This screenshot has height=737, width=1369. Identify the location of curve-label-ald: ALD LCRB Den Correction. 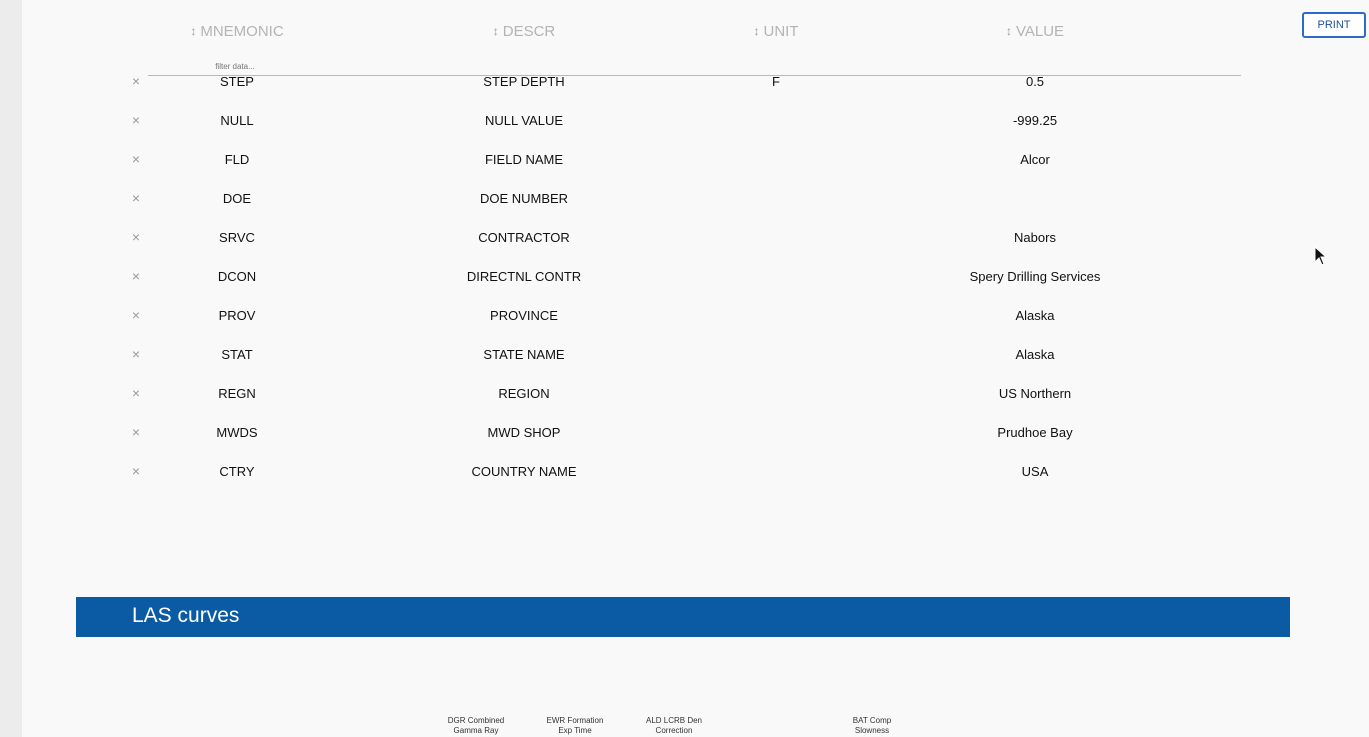
(674, 725).